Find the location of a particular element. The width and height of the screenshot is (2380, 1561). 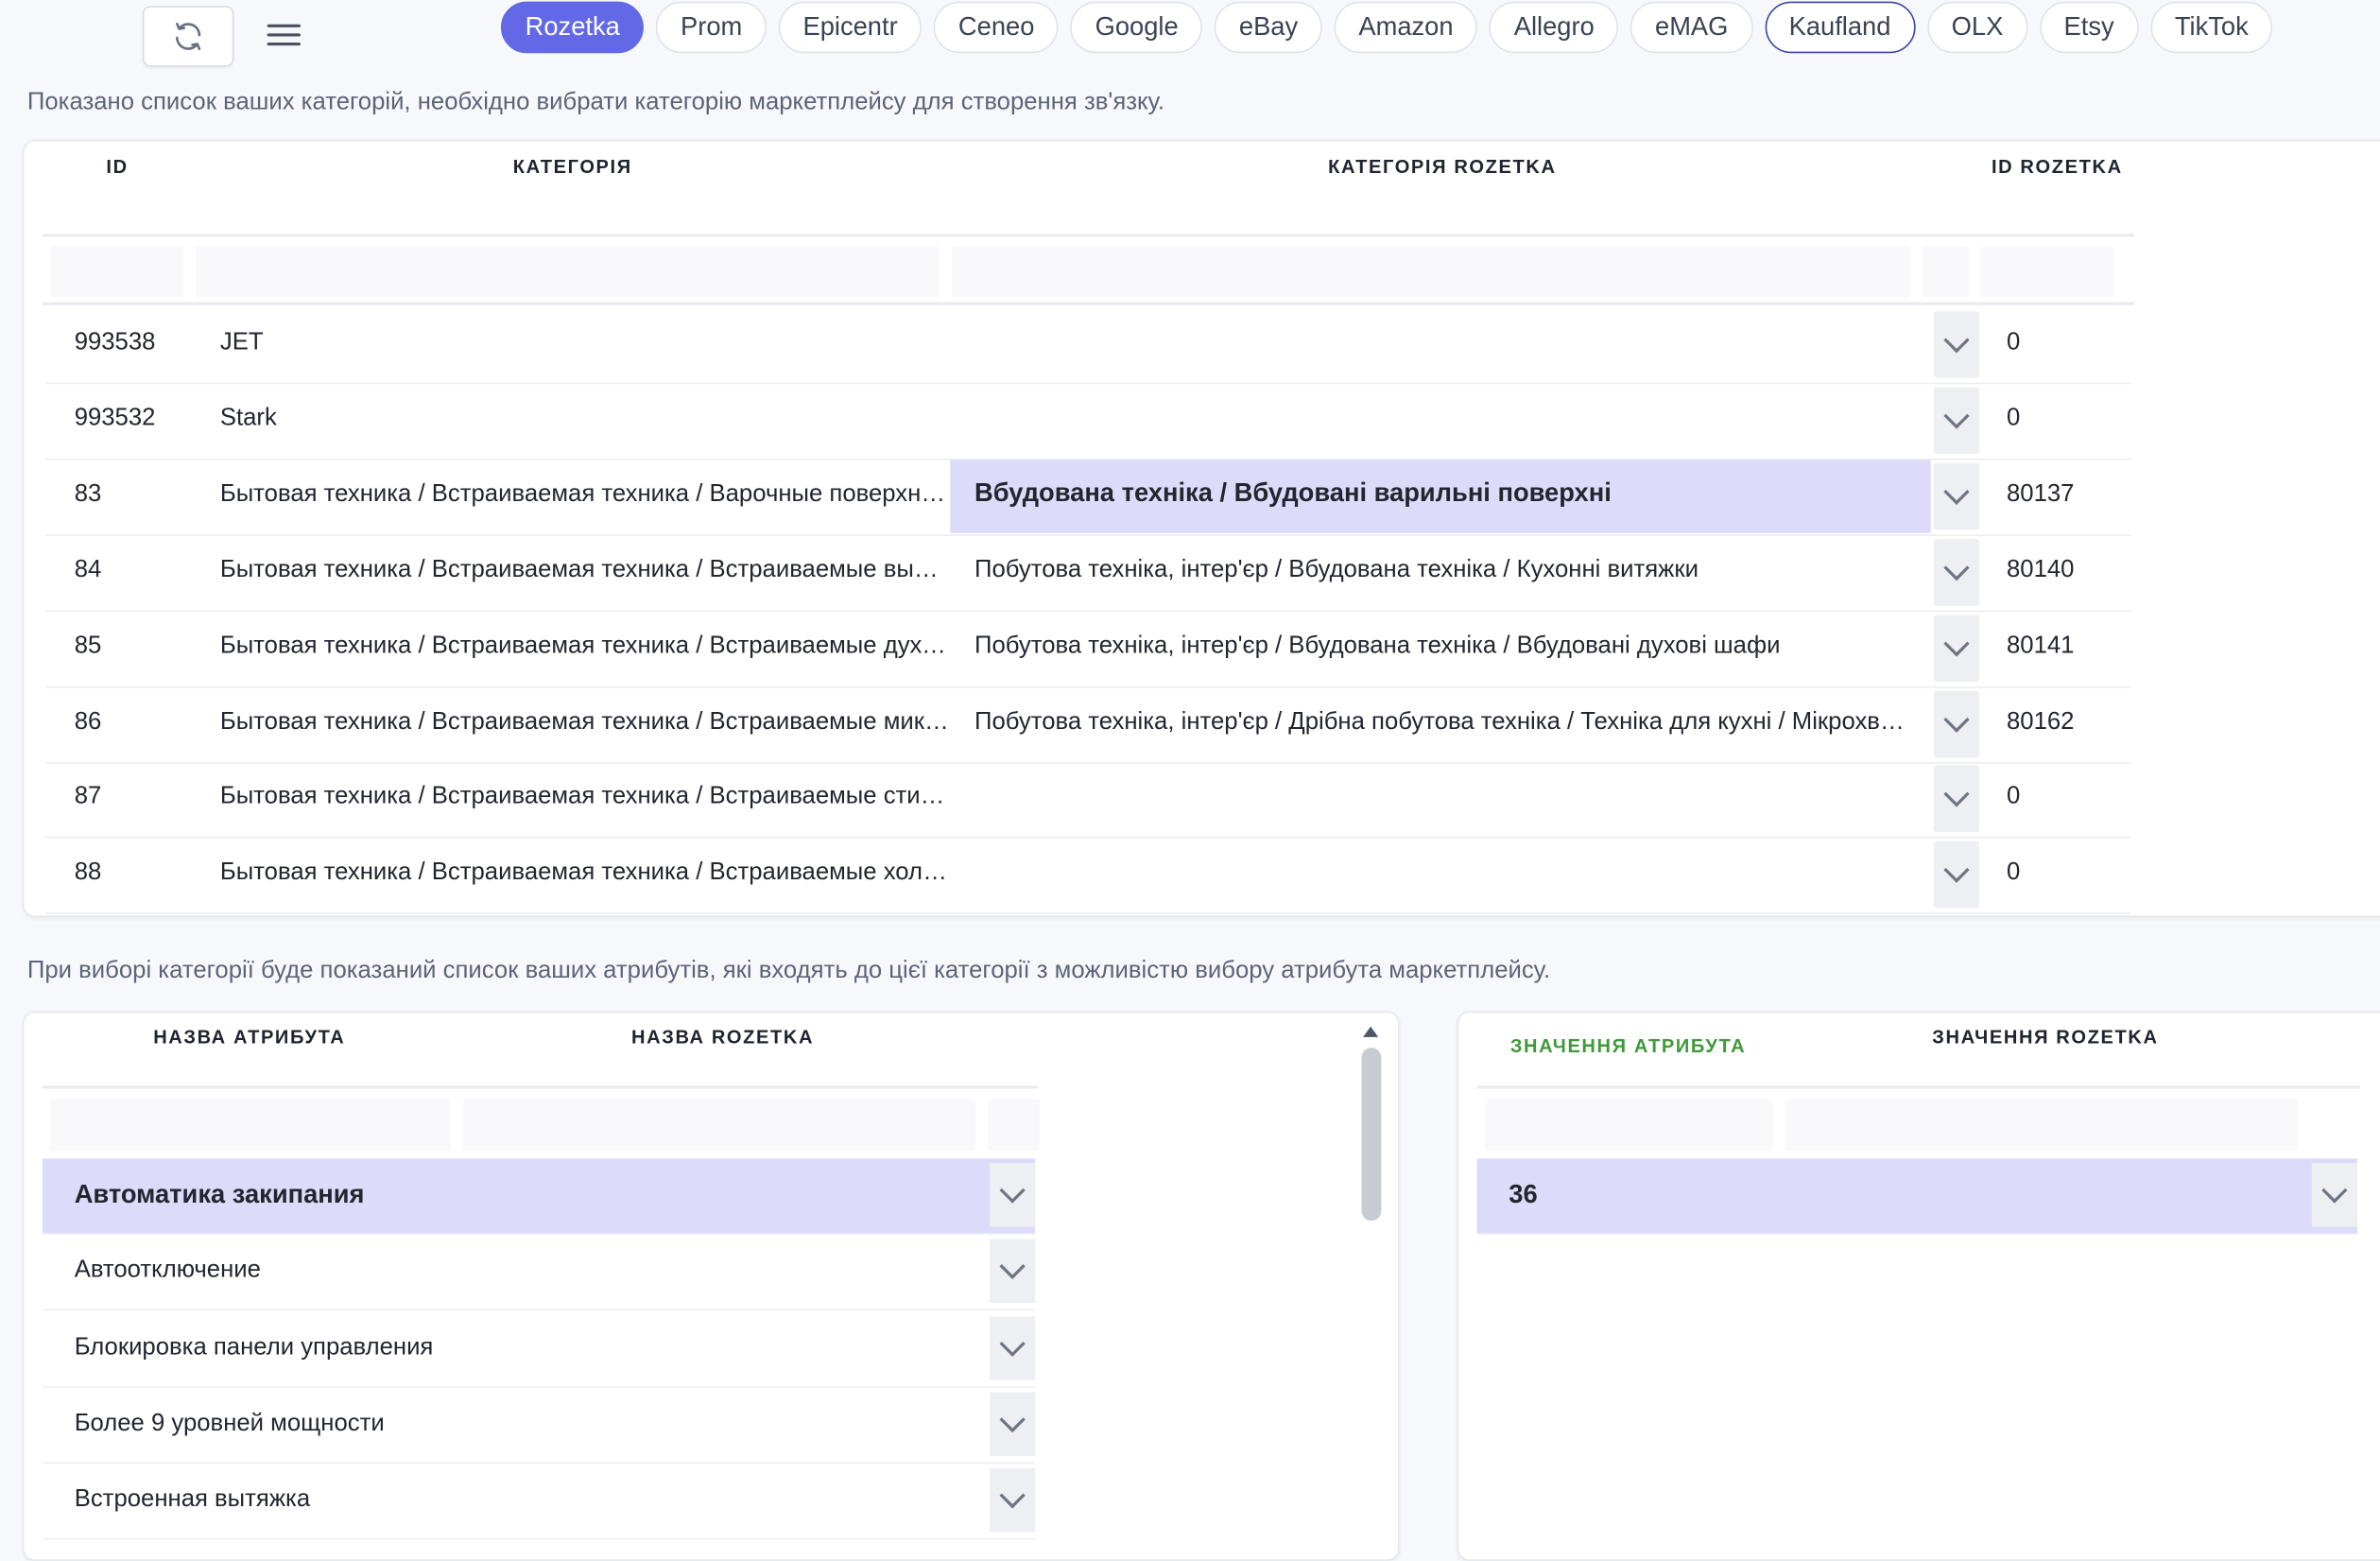

tab-prom: Prom is located at coordinates (712, 27).